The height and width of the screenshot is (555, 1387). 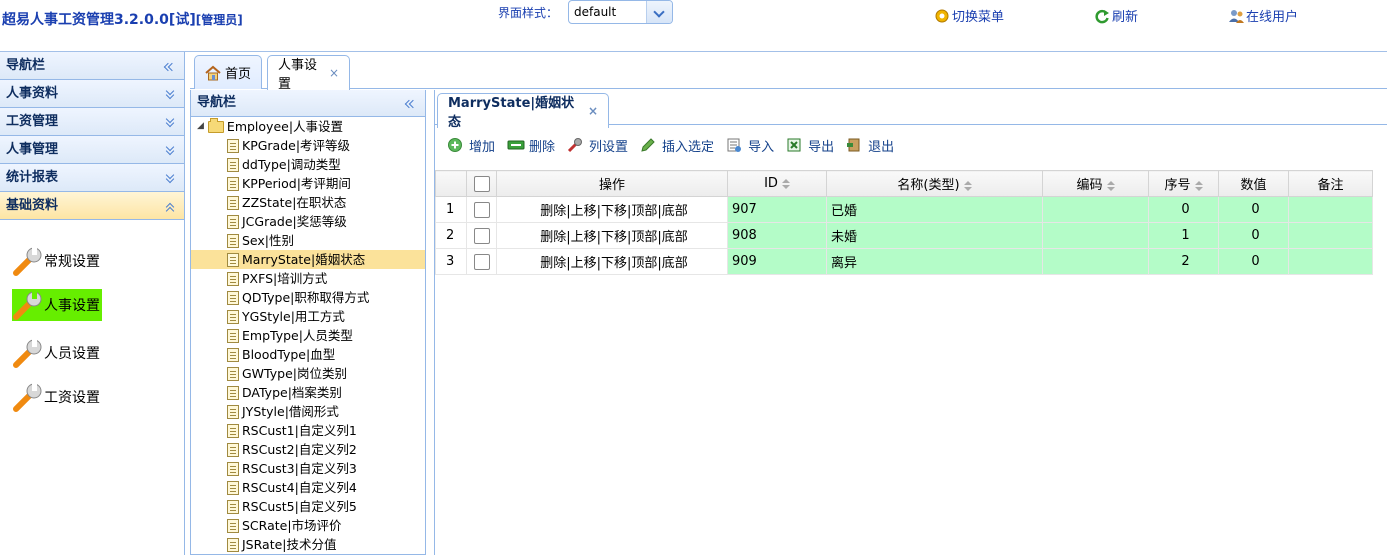 I want to click on tree-item: JSRate|技术分值, so click(x=308, y=544).